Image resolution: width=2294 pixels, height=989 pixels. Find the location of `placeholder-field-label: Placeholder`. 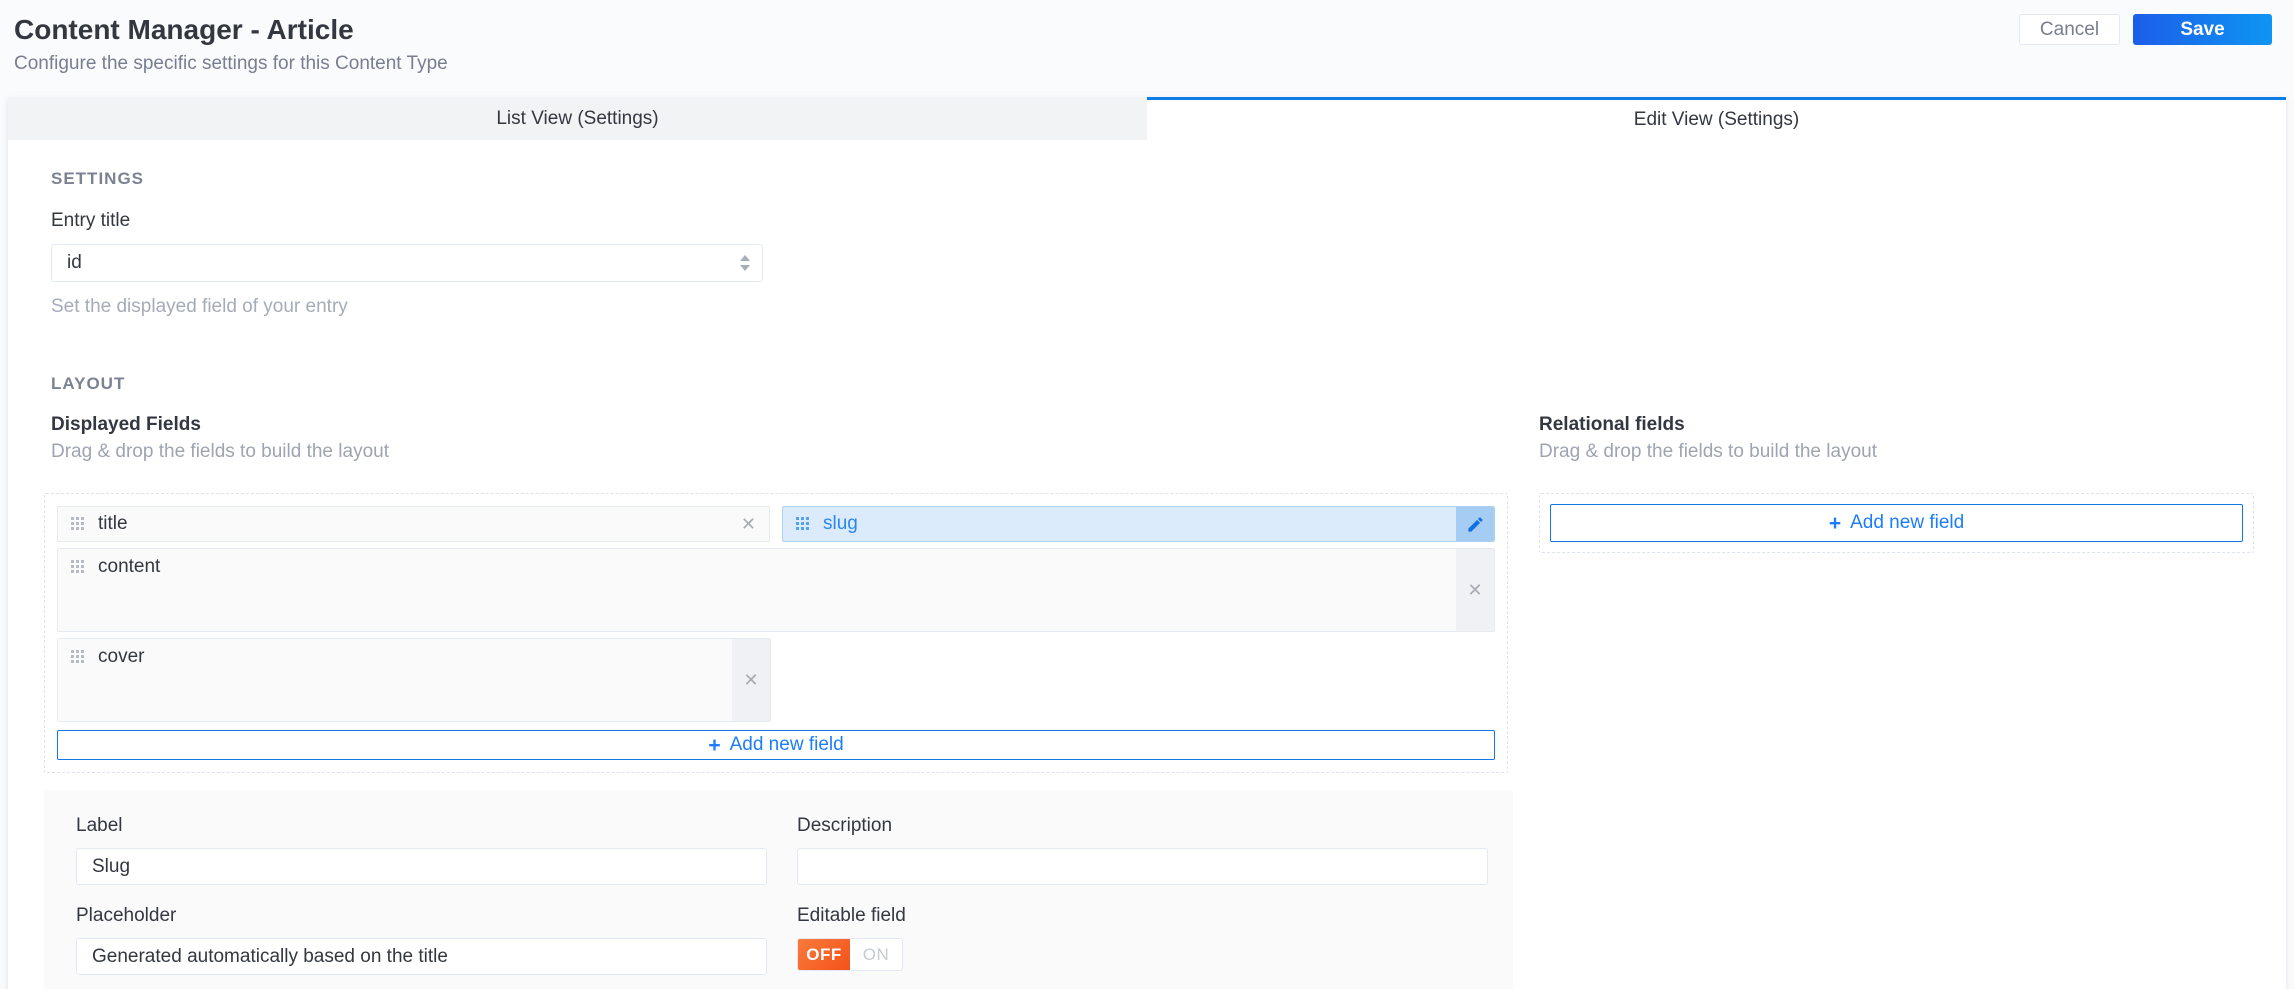

placeholder-field-label: Placeholder is located at coordinates (126, 915).